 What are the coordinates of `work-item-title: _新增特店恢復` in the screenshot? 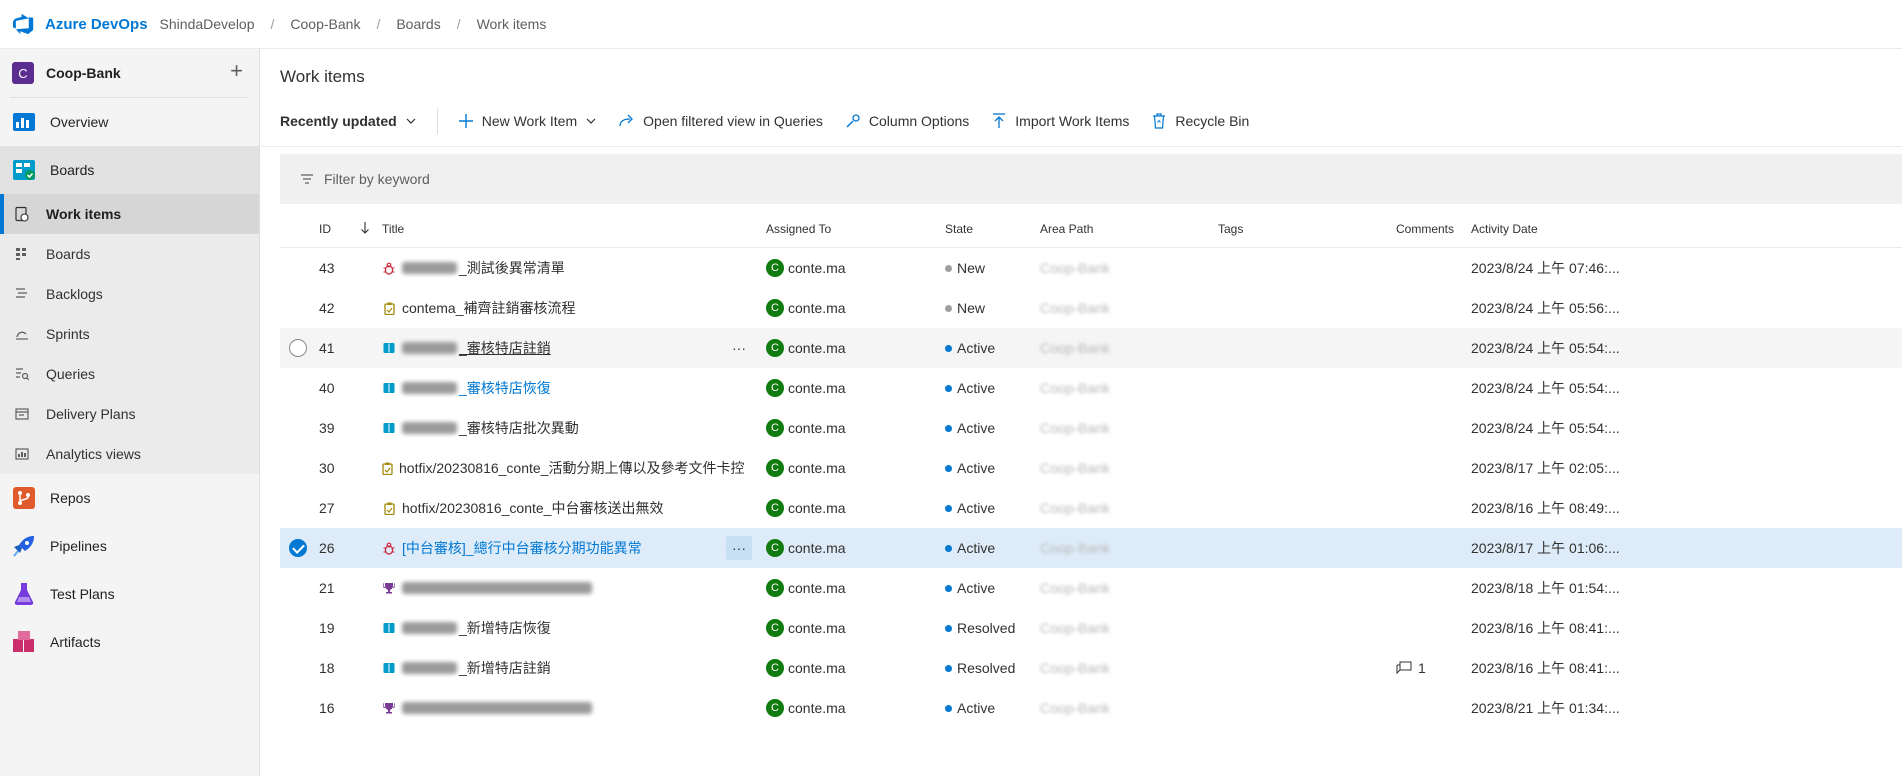 It's located at (505, 628).